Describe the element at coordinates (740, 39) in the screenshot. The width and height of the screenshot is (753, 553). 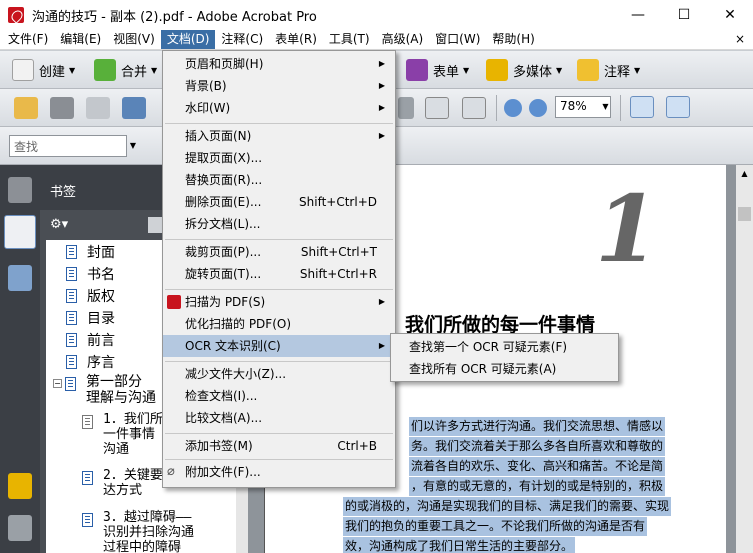
I see `document-close-button: ×` at that location.